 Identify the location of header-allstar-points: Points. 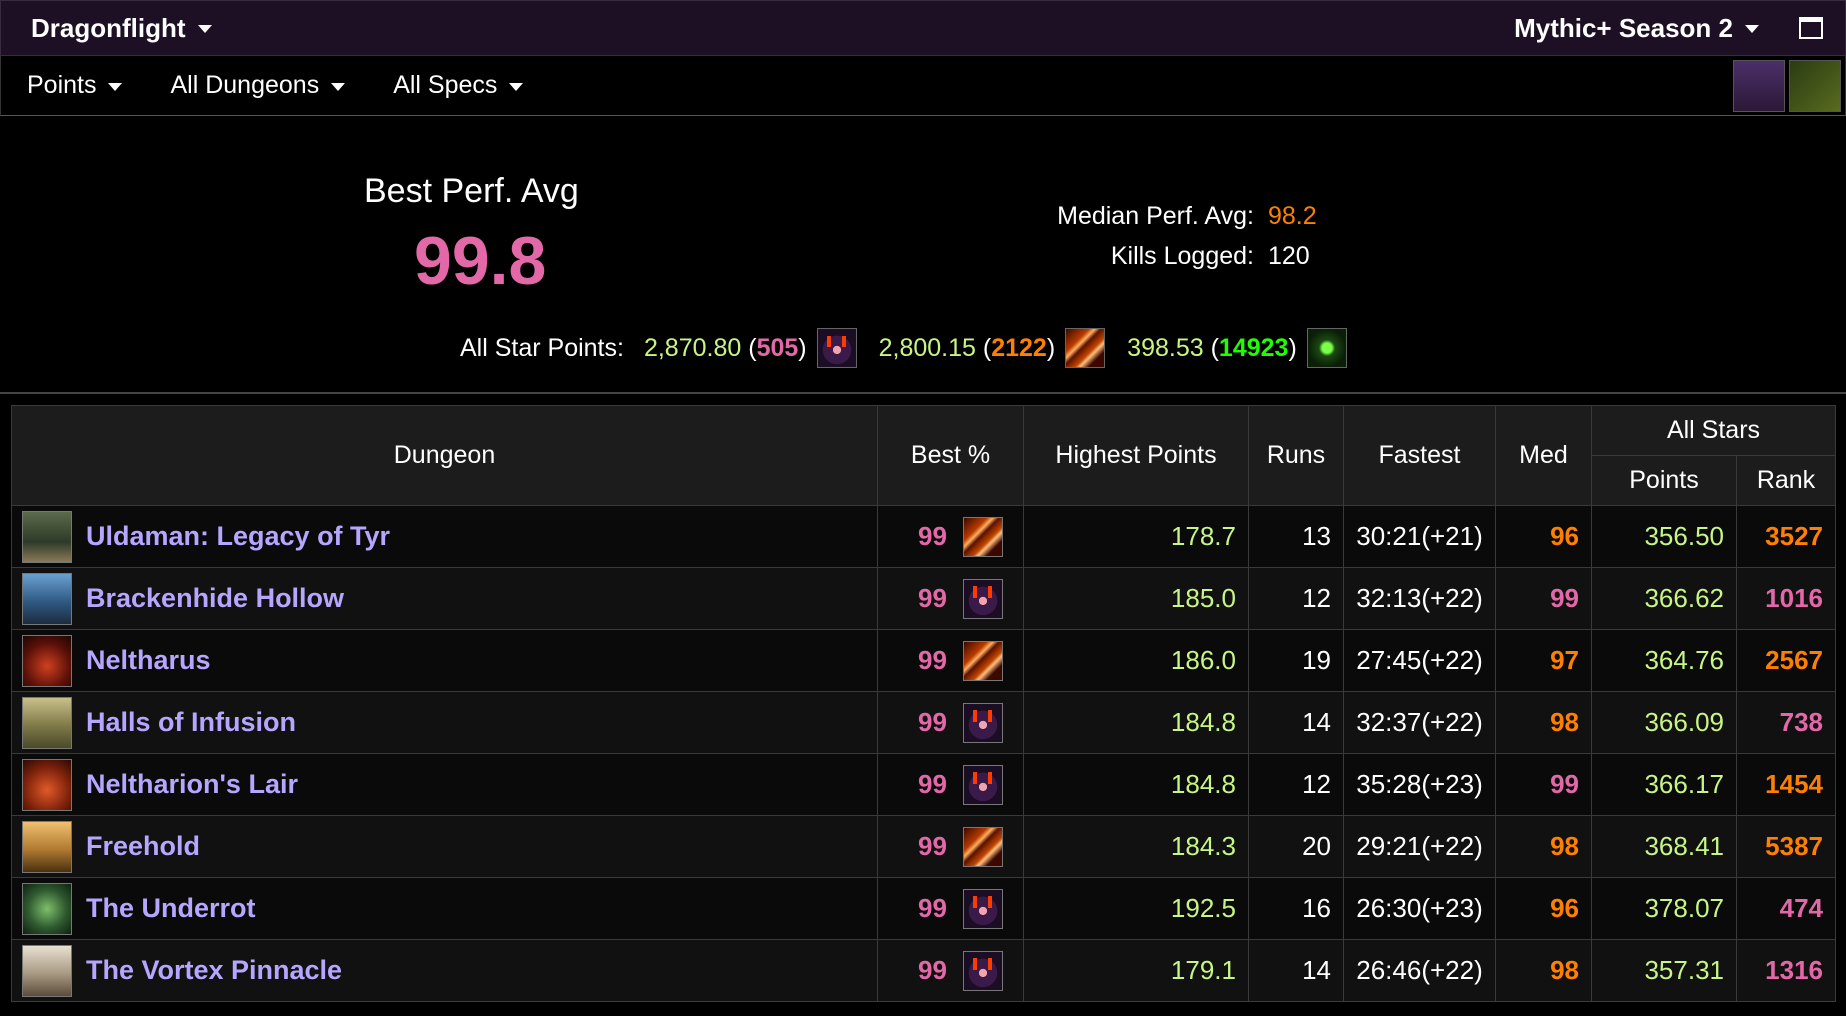
(1664, 480).